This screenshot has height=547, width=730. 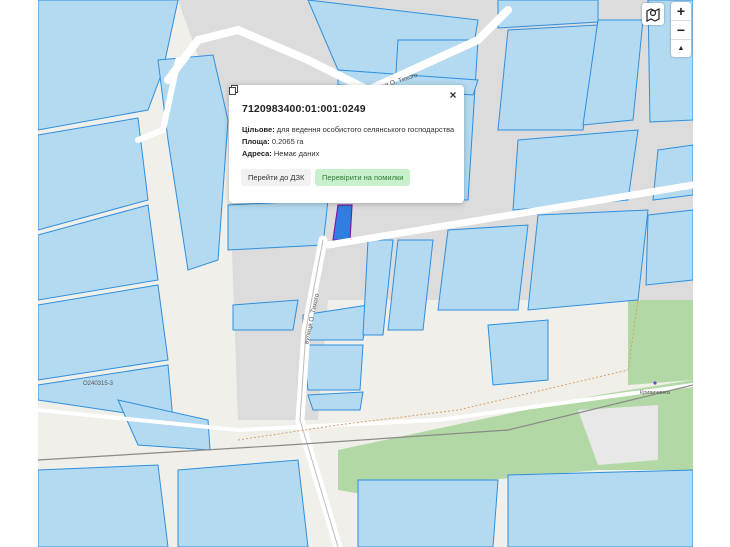 I want to click on layers-button, so click(x=653, y=14).